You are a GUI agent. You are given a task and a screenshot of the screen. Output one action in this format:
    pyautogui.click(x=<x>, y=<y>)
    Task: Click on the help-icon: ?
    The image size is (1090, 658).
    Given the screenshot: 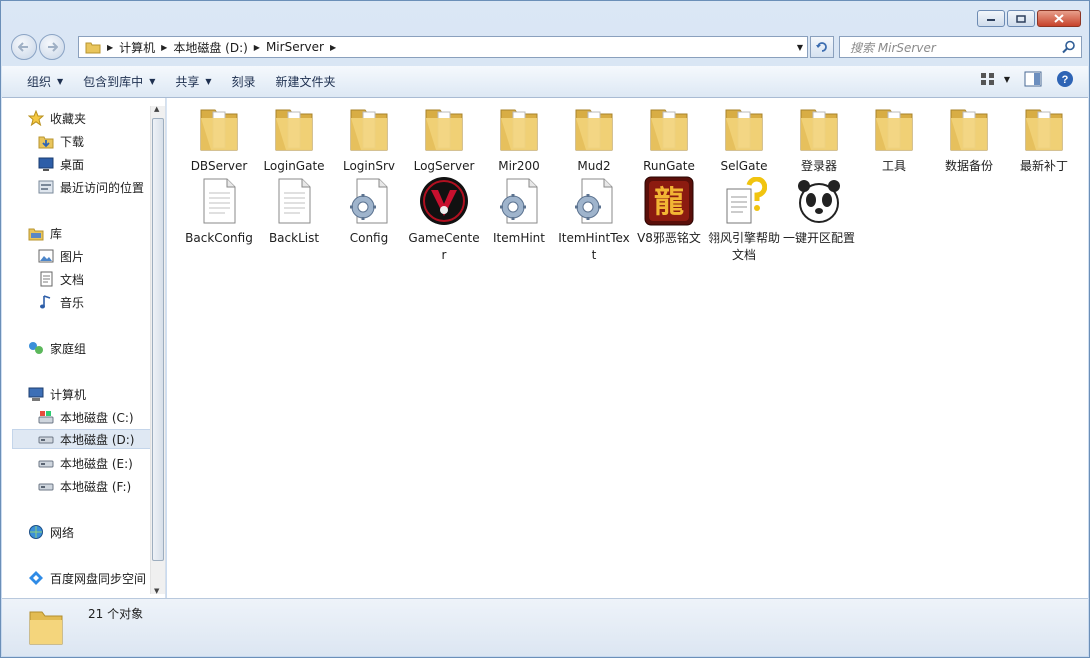 What is the action you would take?
    pyautogui.click(x=1065, y=79)
    